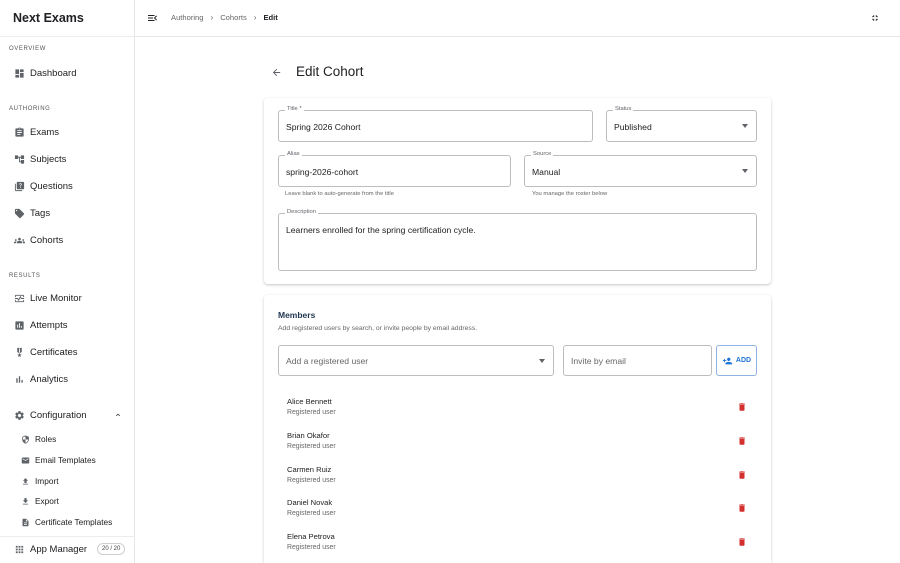  What do you see at coordinates (40, 213) in the screenshot?
I see `sidebar-item-label: Tags` at bounding box center [40, 213].